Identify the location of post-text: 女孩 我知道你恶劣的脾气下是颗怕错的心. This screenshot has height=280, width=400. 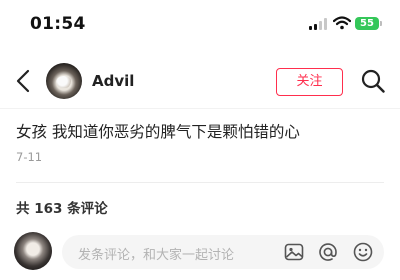
(158, 132).